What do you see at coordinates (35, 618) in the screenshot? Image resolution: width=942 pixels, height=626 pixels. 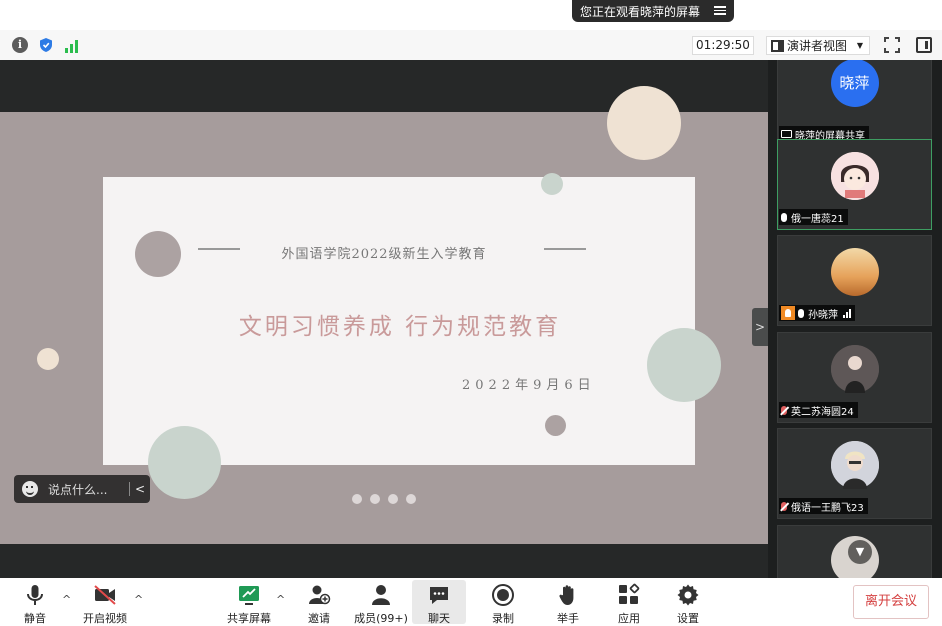 I see `mute-label: 静音` at bounding box center [35, 618].